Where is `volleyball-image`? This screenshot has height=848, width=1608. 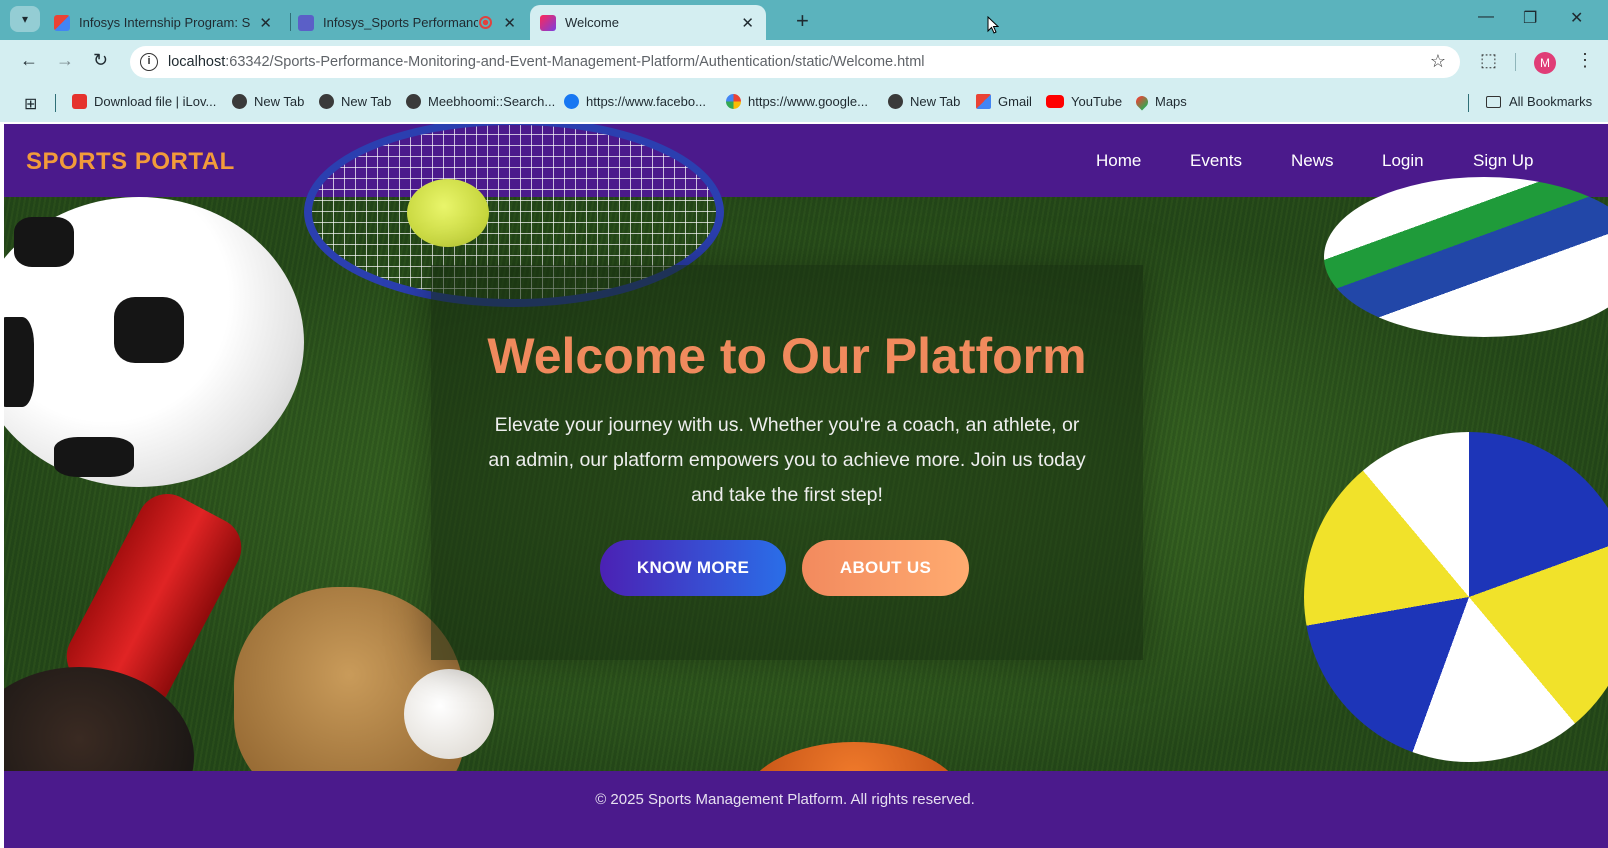
volleyball-image is located at coordinates (1456, 597).